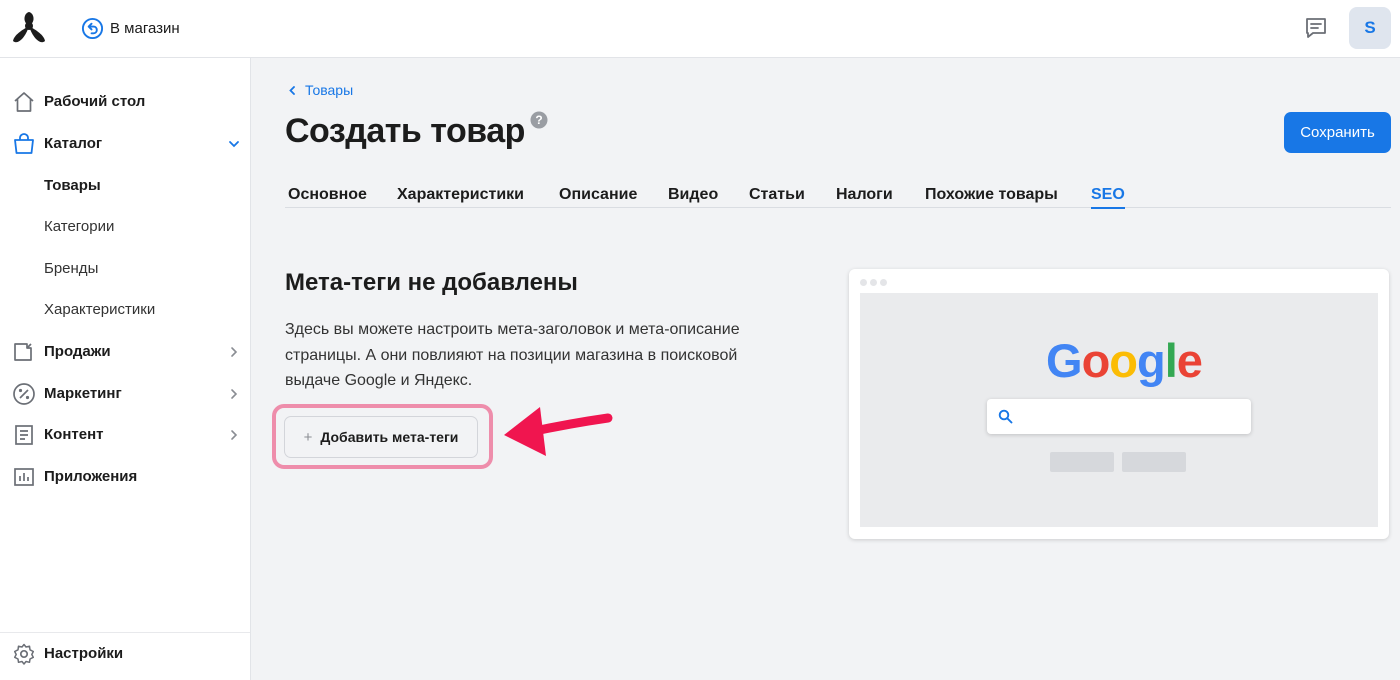 This screenshot has width=1400, height=680. Describe the element at coordinates (24, 143) in the screenshot. I see `shopping-bag-icon` at that location.